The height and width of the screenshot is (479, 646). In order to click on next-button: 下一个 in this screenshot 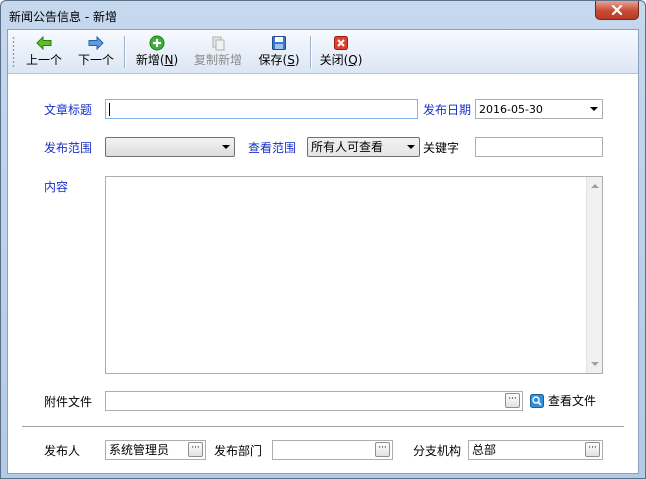, I will do `click(96, 52)`.